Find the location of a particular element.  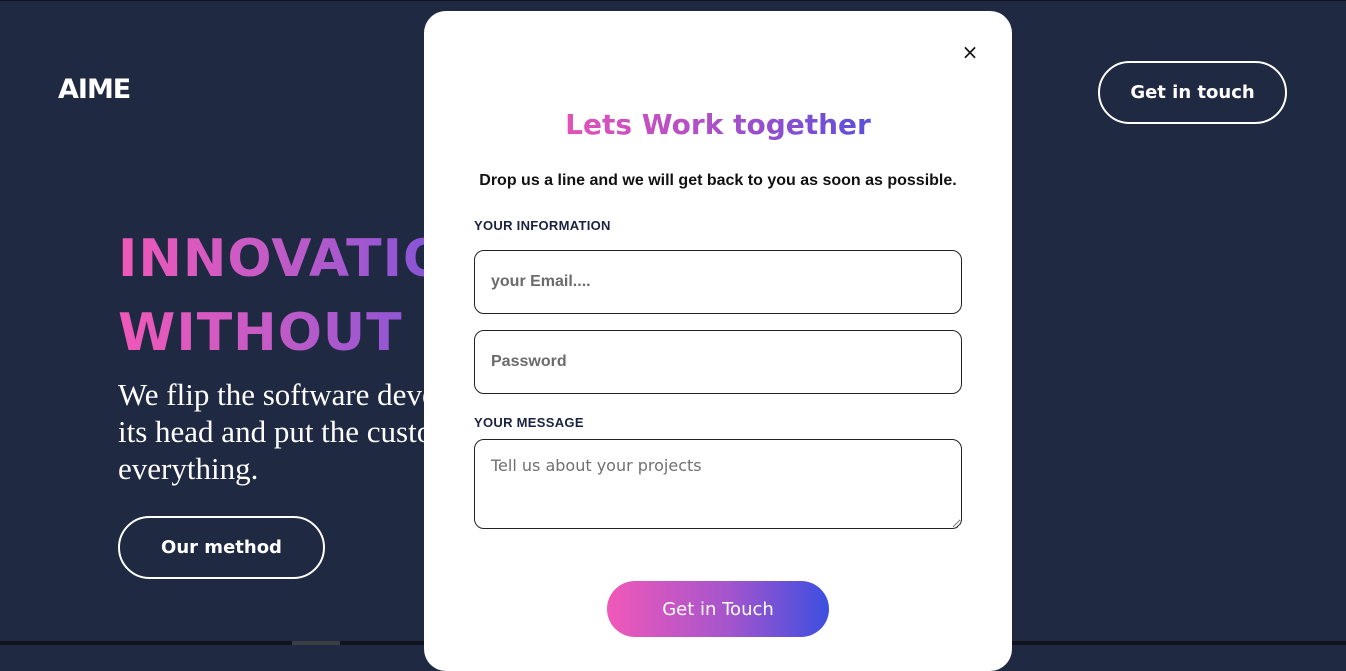

our-method-button: Our method is located at coordinates (221, 547).